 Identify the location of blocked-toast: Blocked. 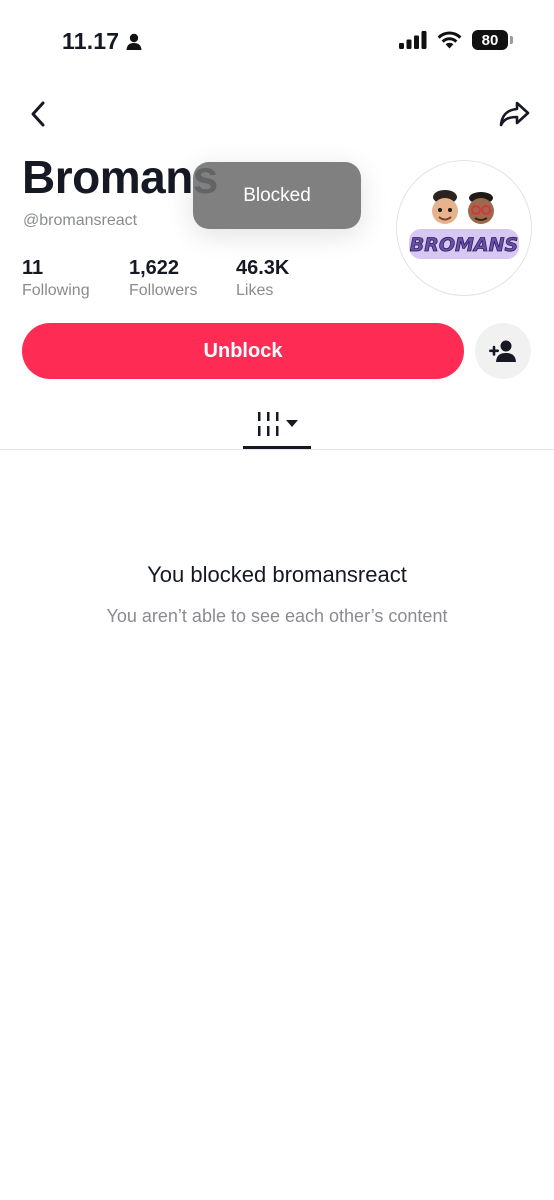
(277, 195).